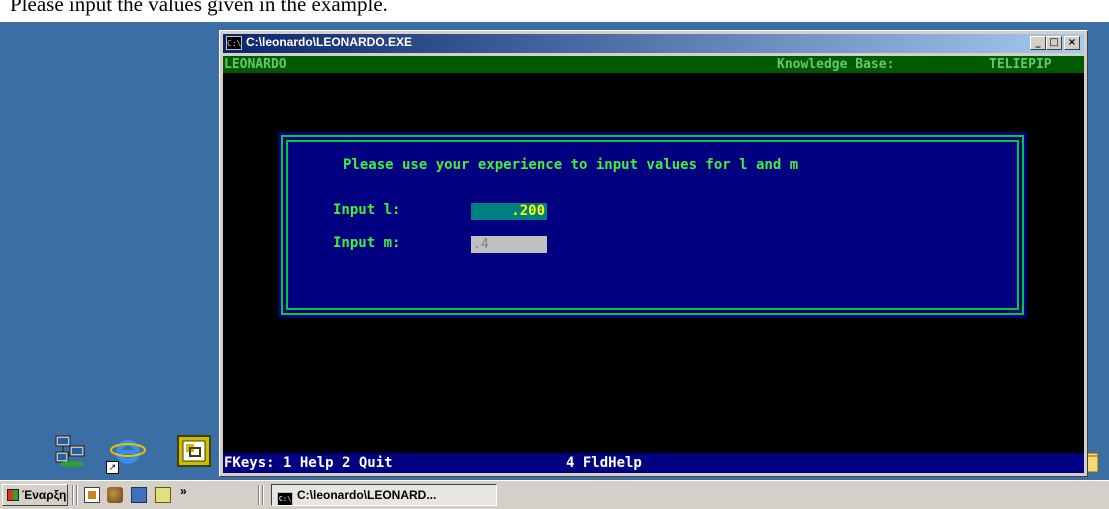 Image resolution: width=1109 pixels, height=509 pixels. Describe the element at coordinates (653, 463) in the screenshot. I see `function-keys-bar: FKeys: 1 Help 2 Quit 4 FldHelp` at that location.